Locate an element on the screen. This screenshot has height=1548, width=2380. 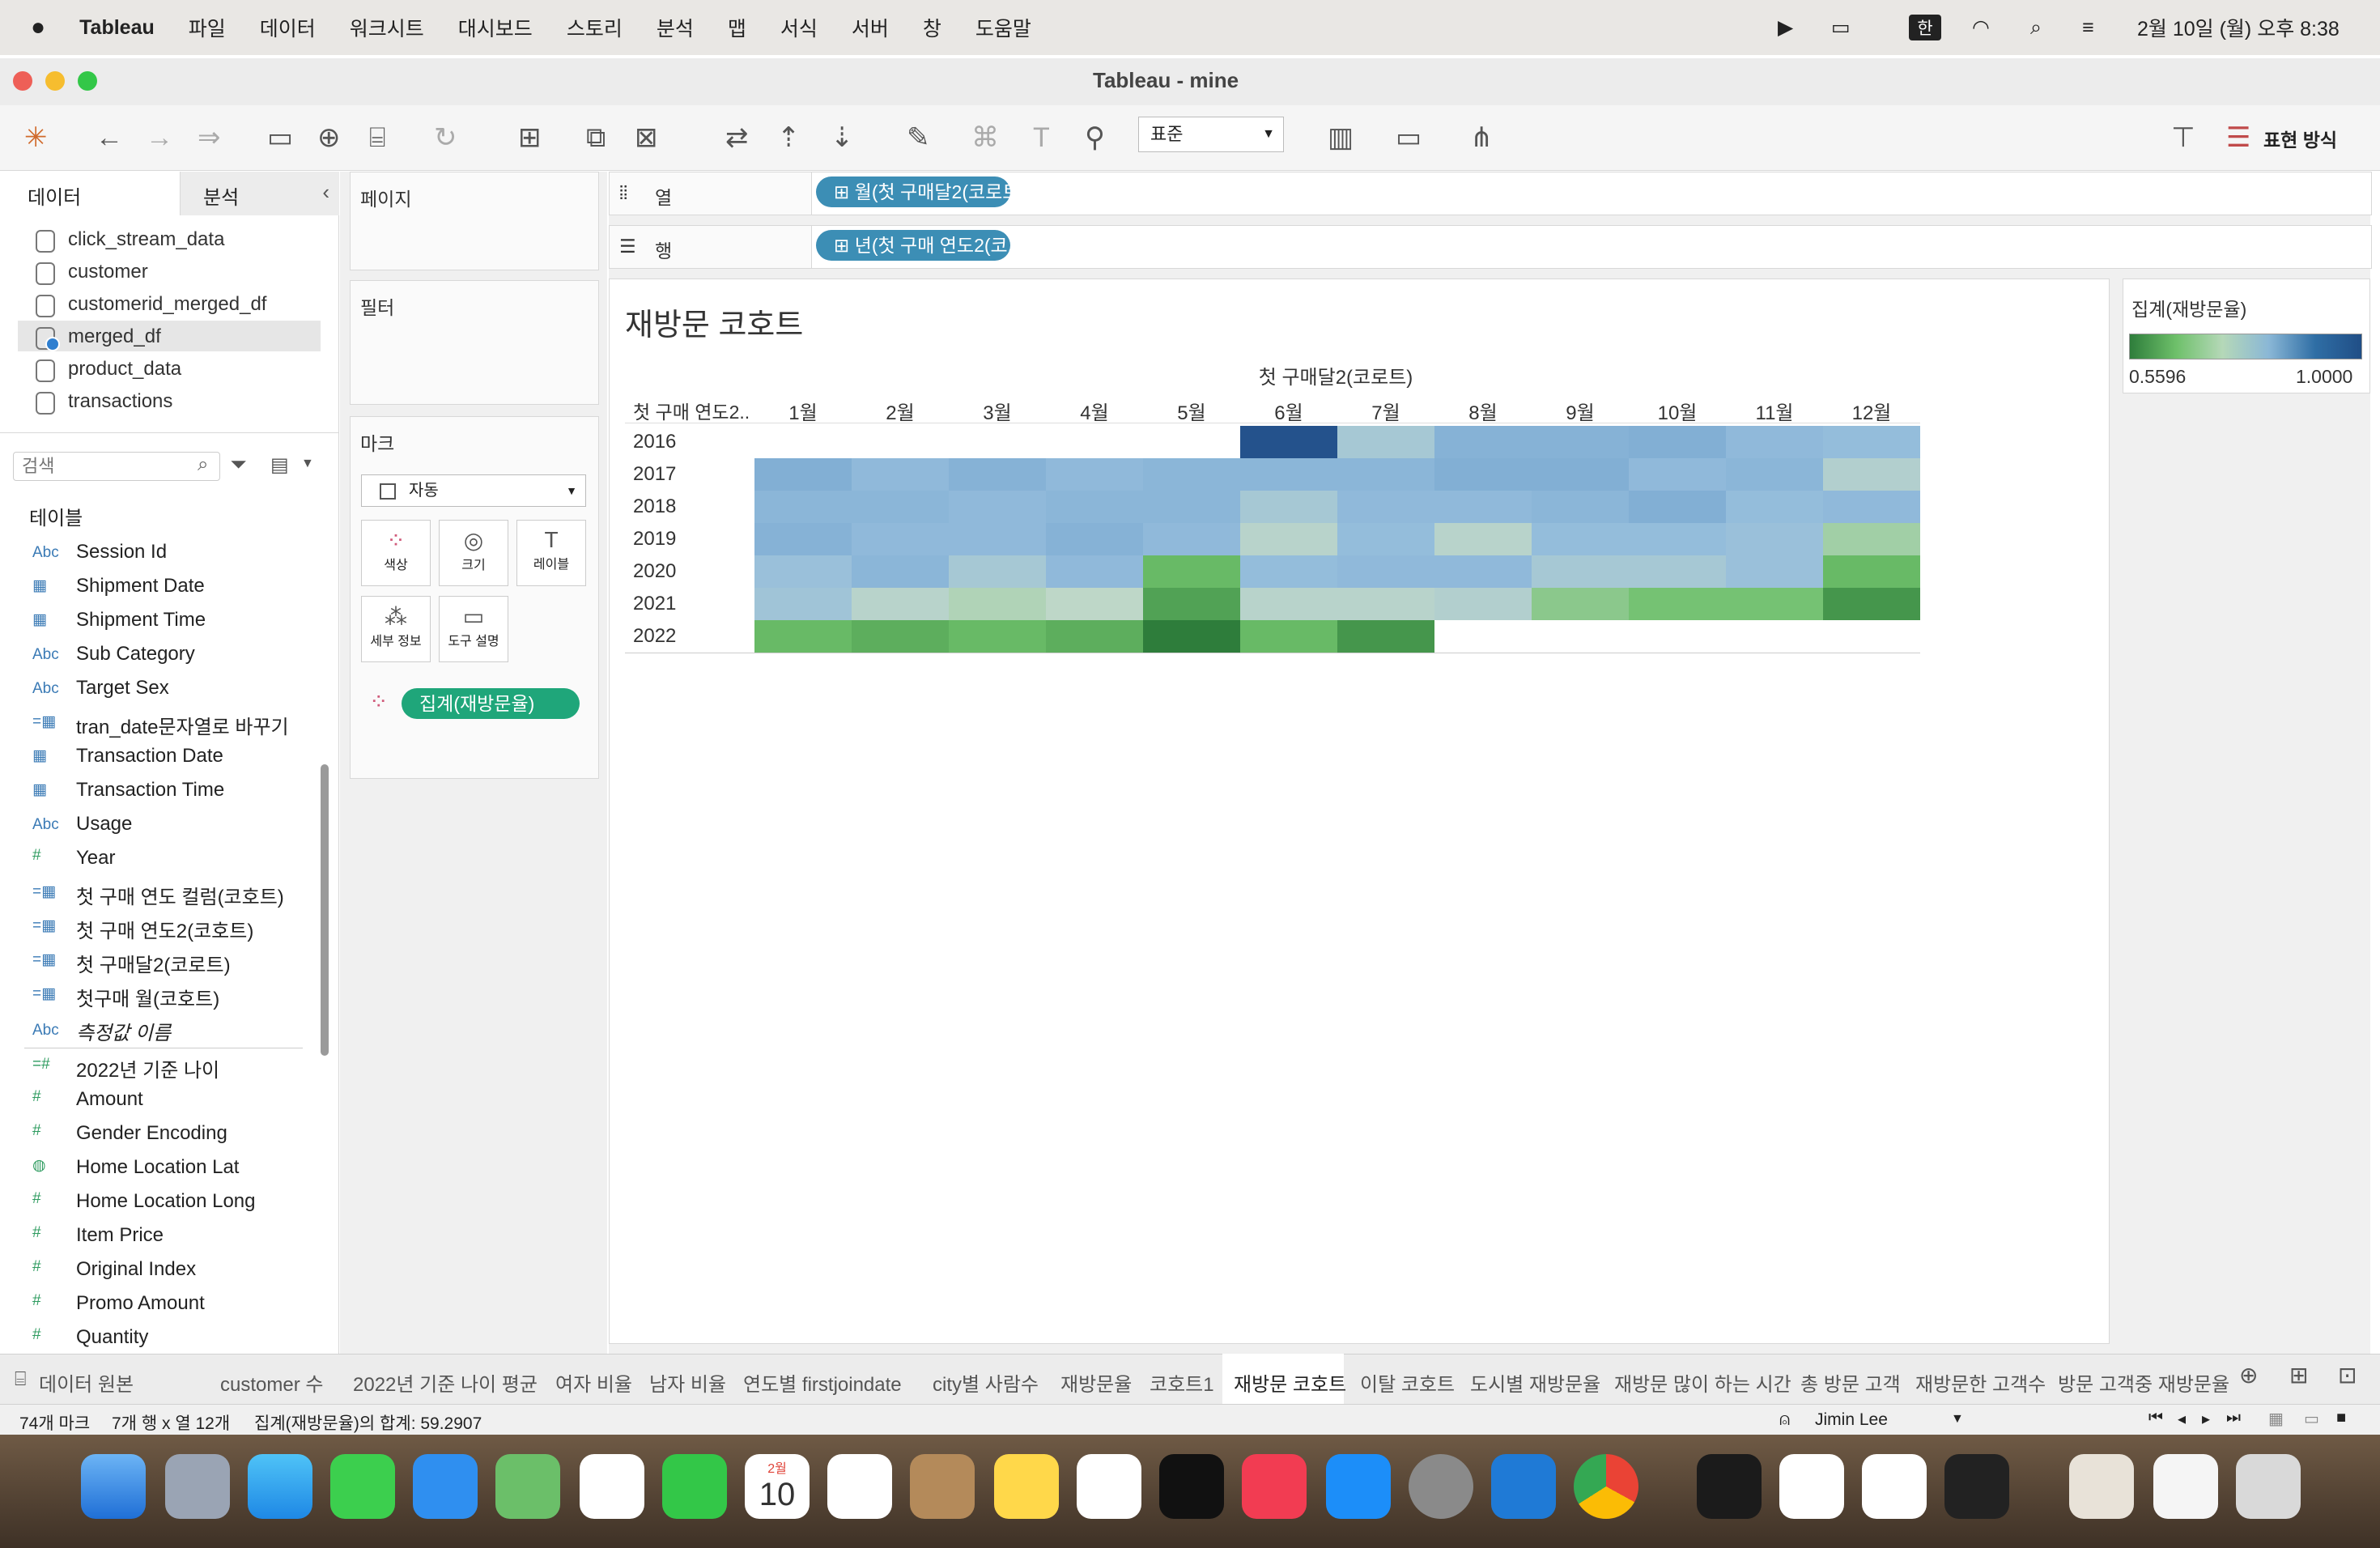
menu-file: 파일 is located at coordinates (207, 27).